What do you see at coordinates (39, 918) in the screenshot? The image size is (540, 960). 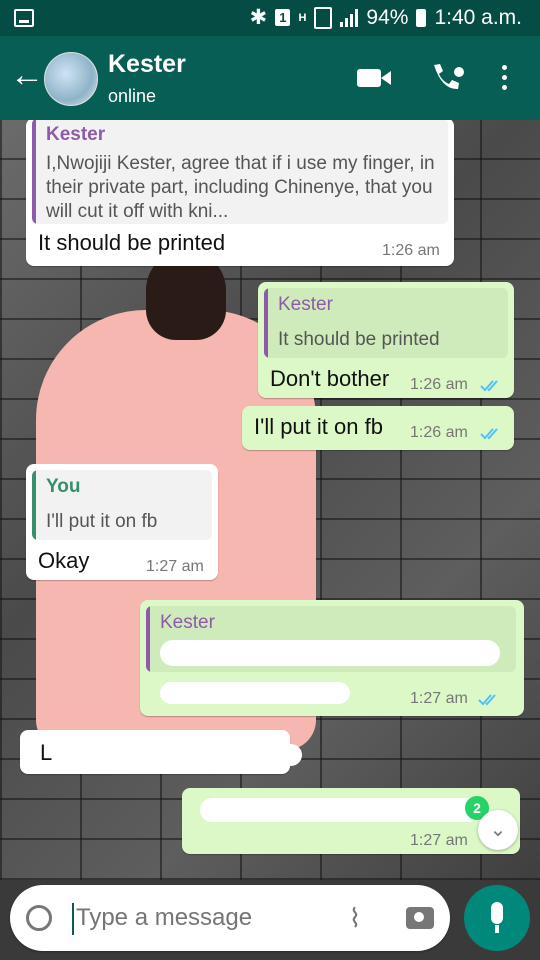 I see `emoji-icon` at bounding box center [39, 918].